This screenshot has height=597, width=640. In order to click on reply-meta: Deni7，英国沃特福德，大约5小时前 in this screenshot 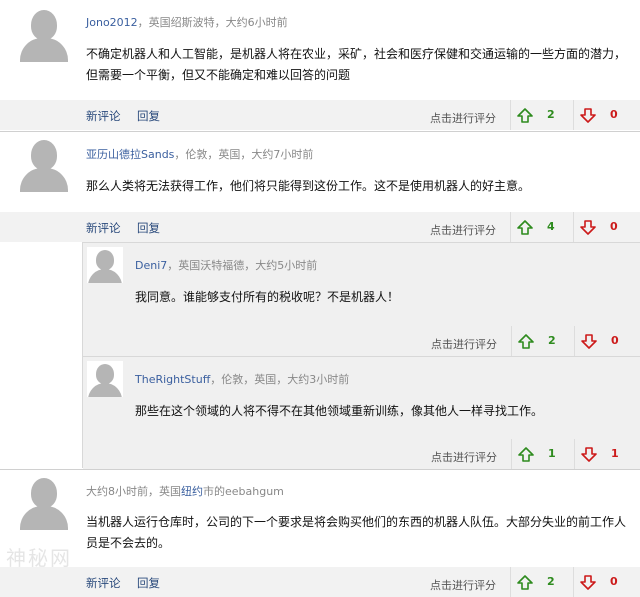, I will do `click(226, 265)`.